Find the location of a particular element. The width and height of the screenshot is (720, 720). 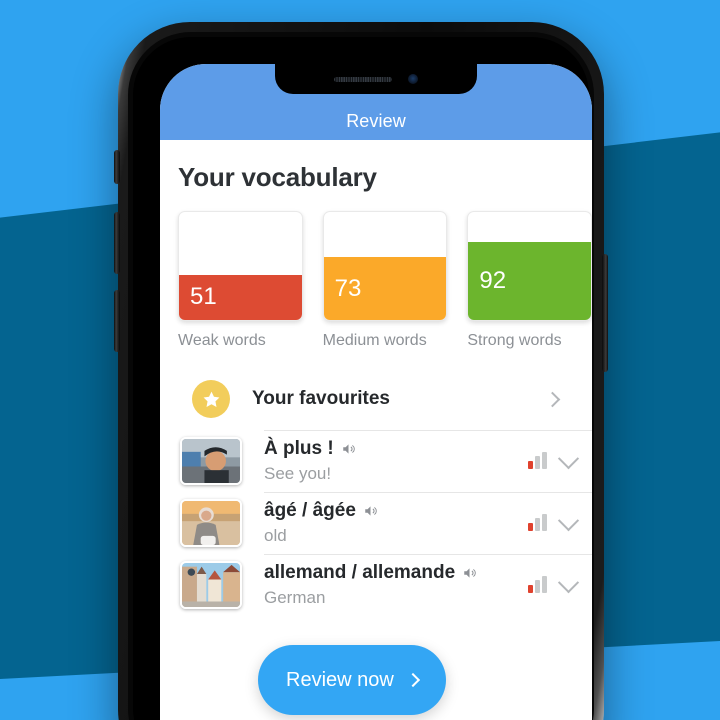

vocabulary-translation: See you! is located at coordinates (298, 473).